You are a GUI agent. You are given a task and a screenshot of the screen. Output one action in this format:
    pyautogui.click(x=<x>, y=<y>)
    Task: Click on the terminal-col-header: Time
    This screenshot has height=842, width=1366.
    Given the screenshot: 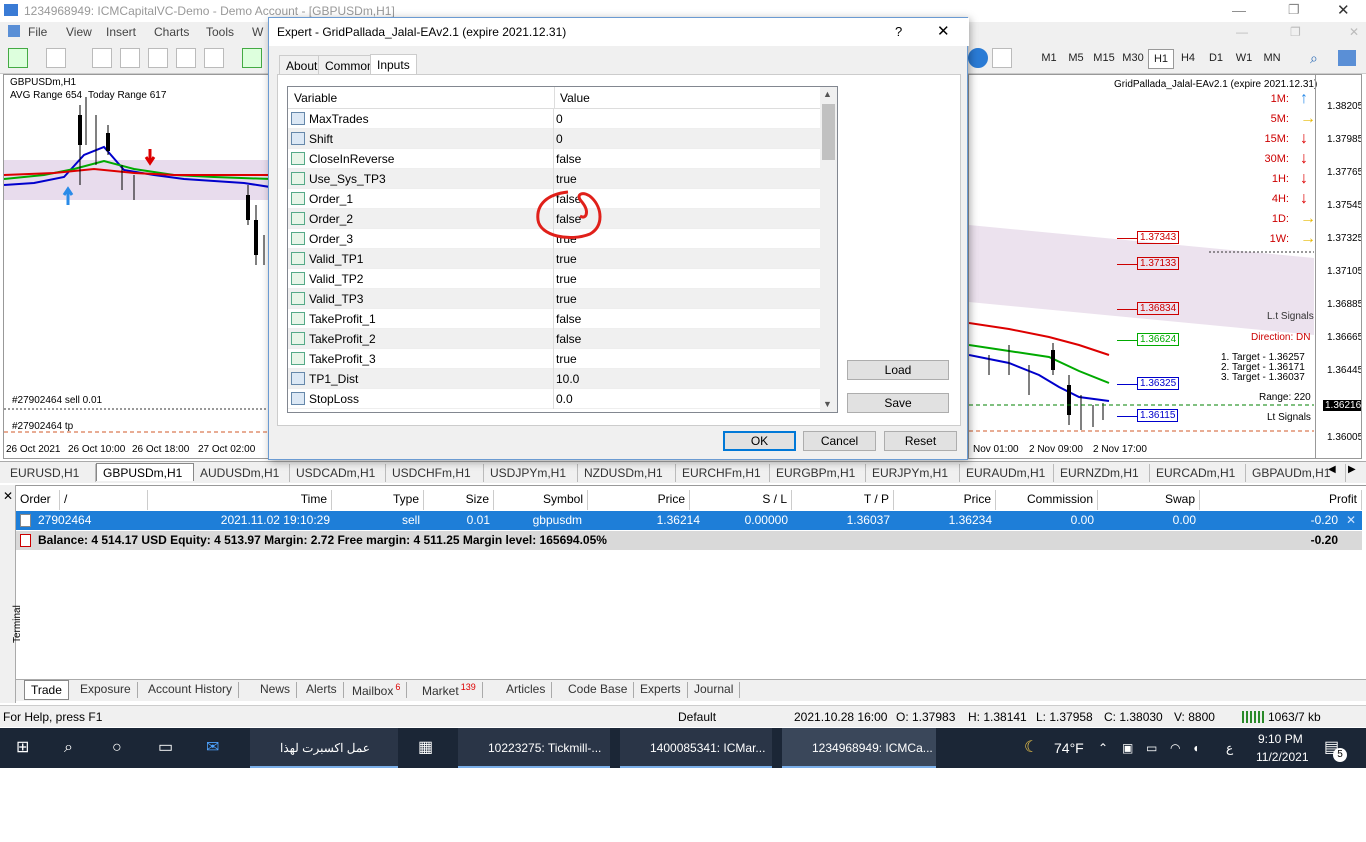 What is the action you would take?
    pyautogui.click(x=240, y=500)
    